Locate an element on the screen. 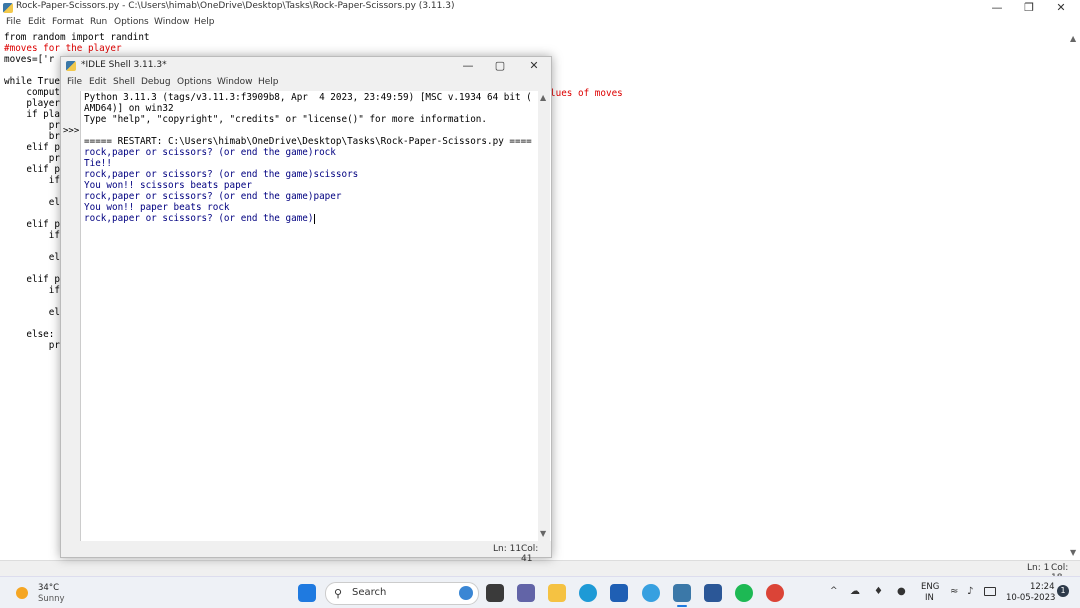  menu-file: File is located at coordinates (13, 22).